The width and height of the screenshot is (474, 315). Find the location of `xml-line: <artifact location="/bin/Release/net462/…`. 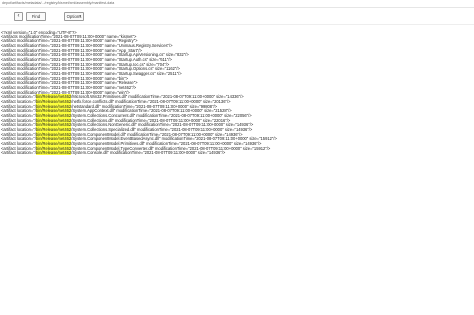

xml-line: <artifact location="/bin/Release/net462/… is located at coordinates (113, 153).